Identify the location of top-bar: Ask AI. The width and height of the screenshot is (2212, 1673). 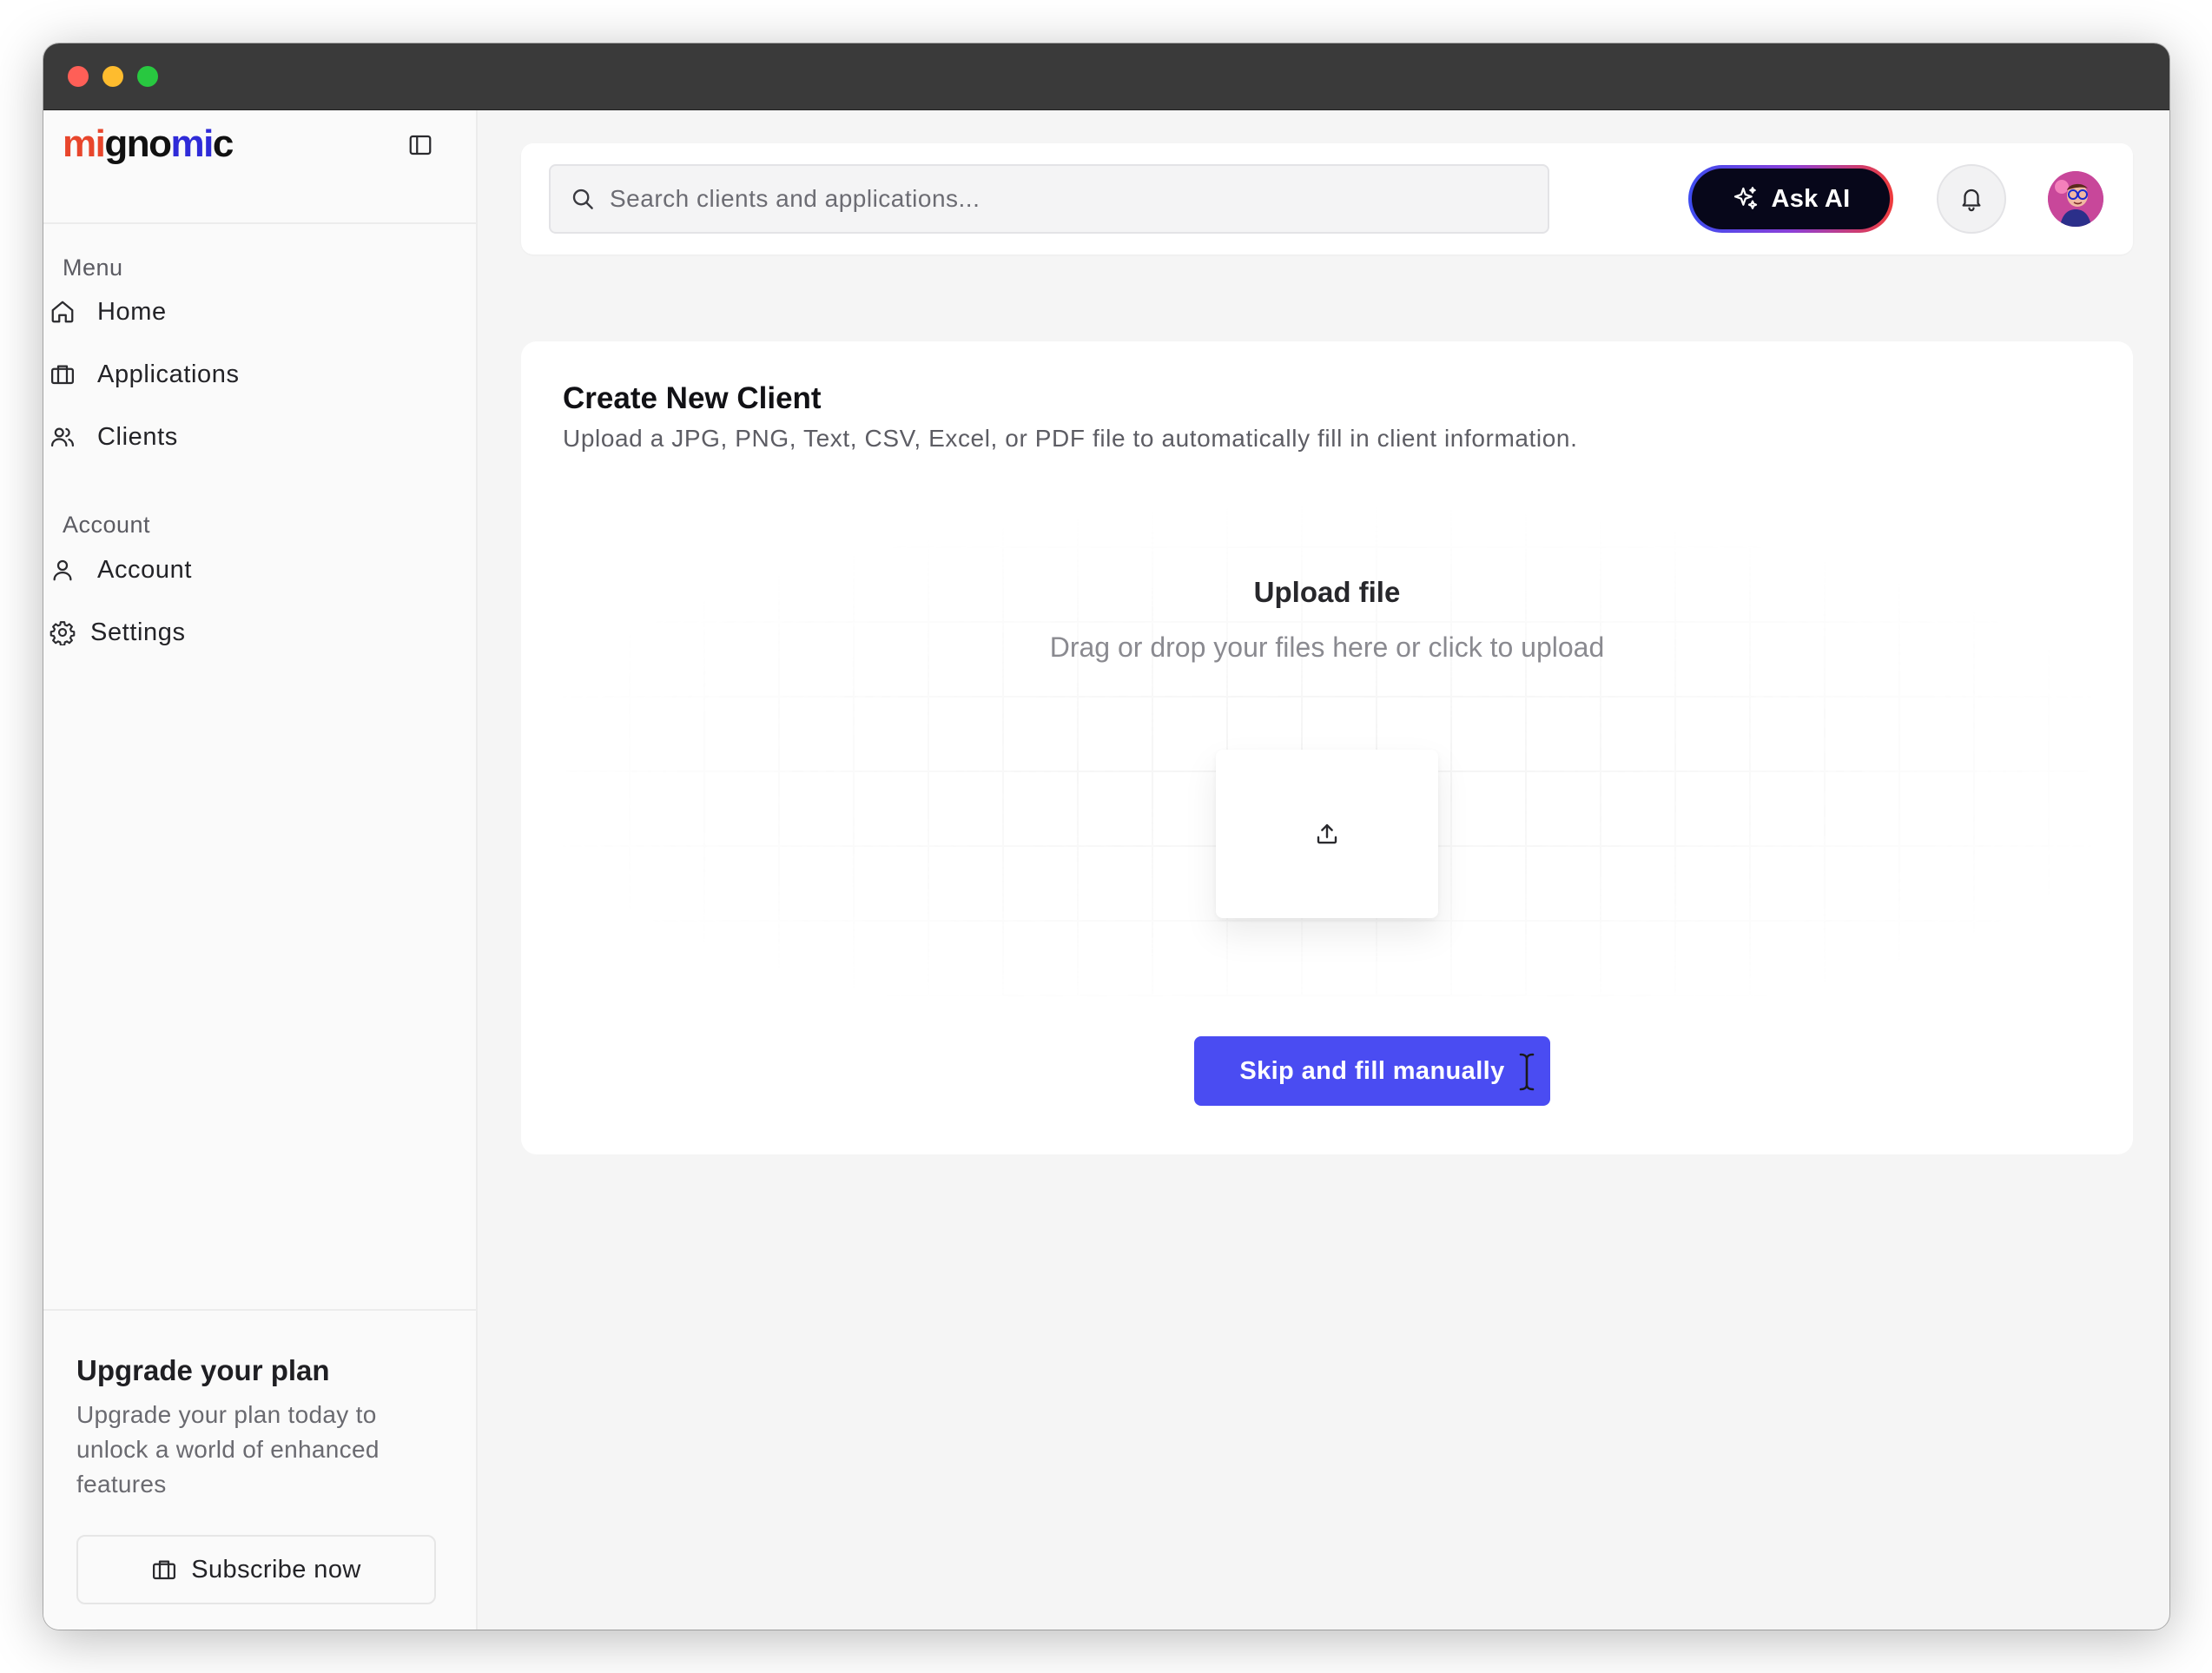
(1327, 199).